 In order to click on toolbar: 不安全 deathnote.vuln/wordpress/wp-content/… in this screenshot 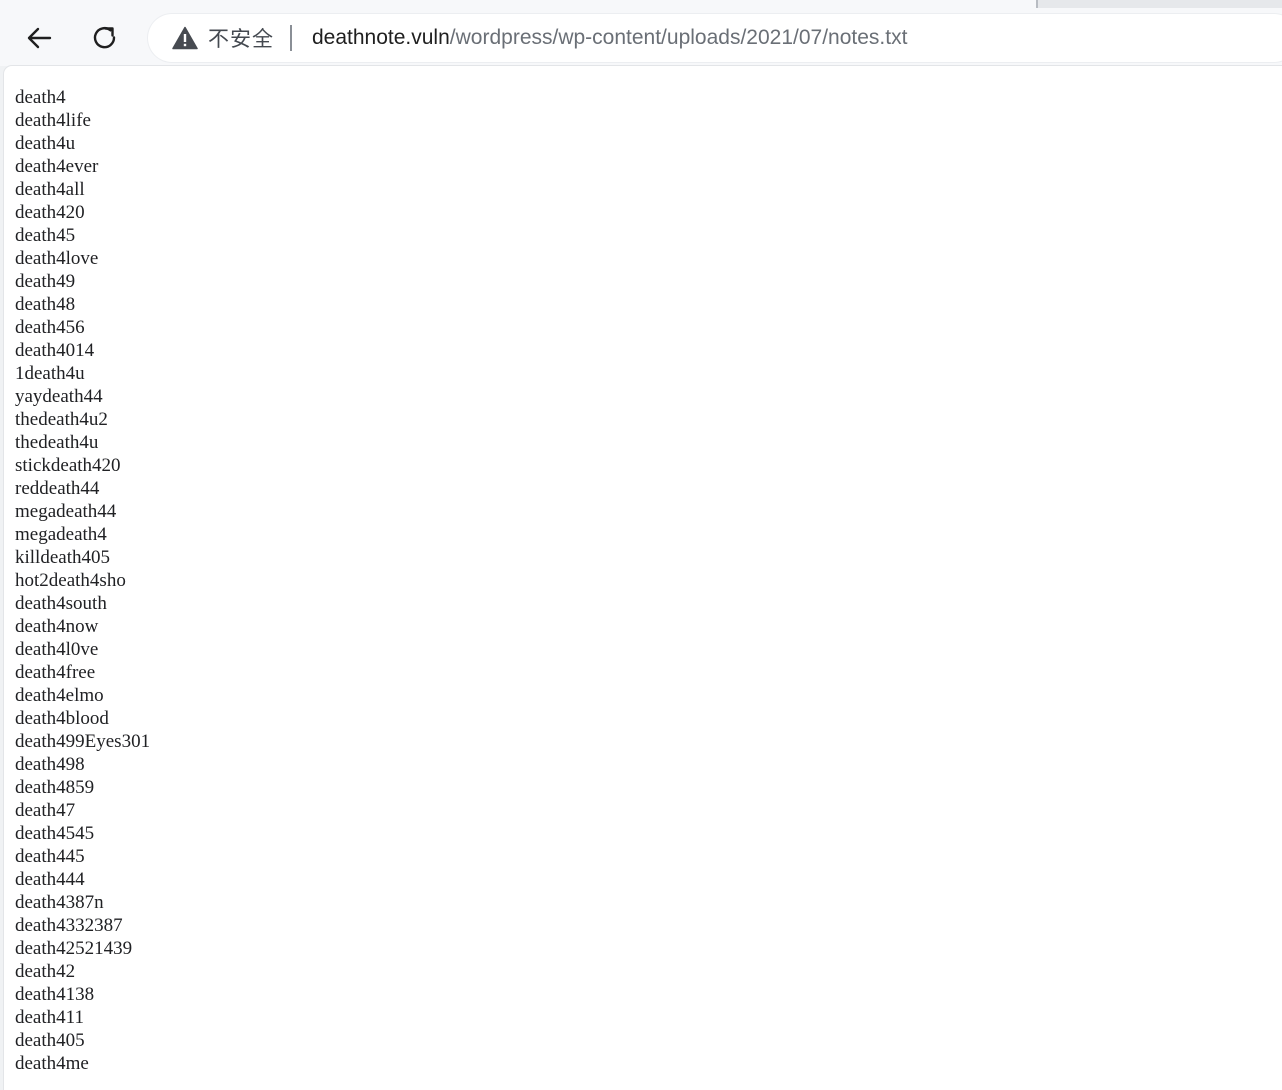, I will do `click(641, 37)`.